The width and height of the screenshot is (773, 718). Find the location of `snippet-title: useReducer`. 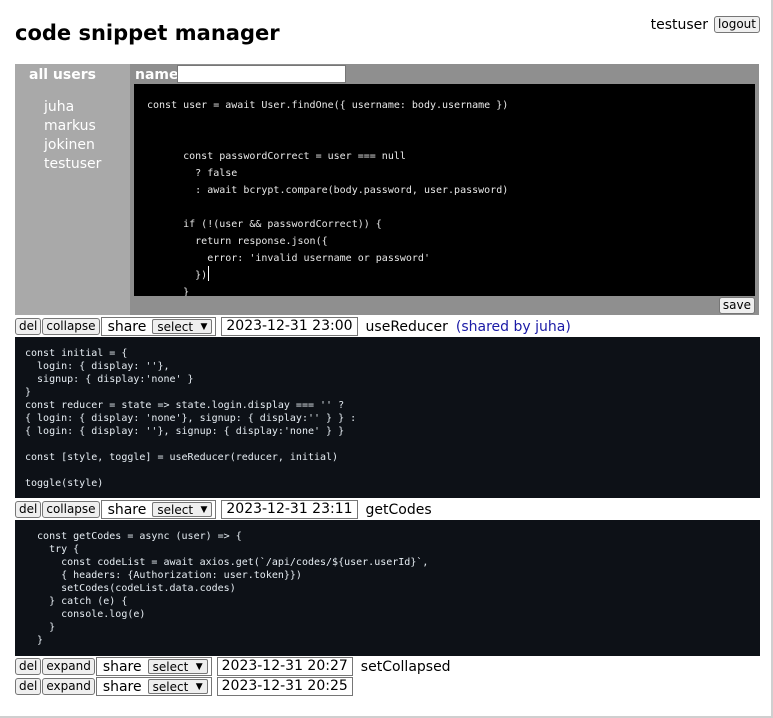

snippet-title: useReducer is located at coordinates (406, 326).